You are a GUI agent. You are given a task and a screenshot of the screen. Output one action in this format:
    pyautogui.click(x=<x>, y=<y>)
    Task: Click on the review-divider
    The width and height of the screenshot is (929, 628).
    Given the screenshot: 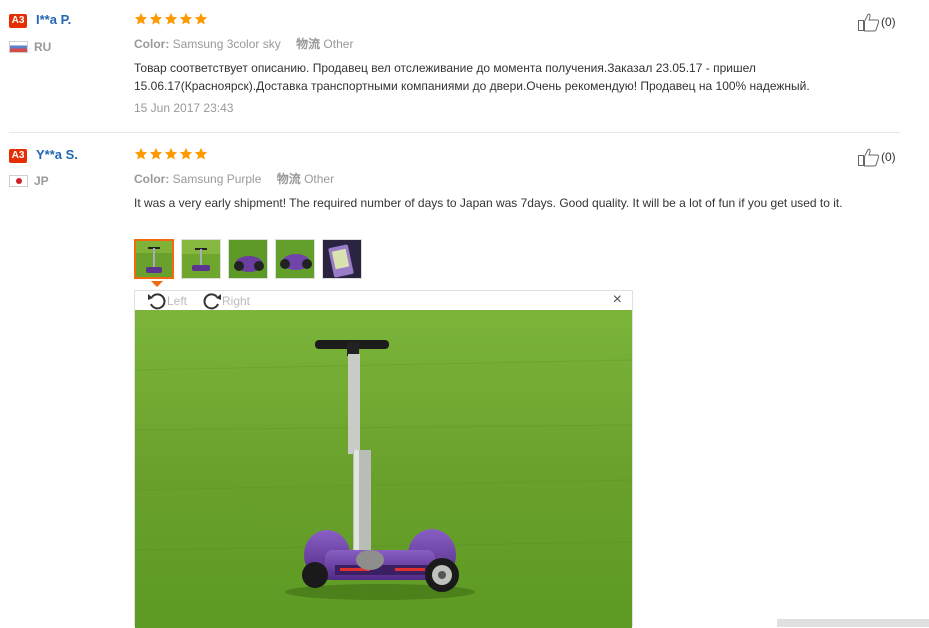 What is the action you would take?
    pyautogui.click(x=454, y=132)
    